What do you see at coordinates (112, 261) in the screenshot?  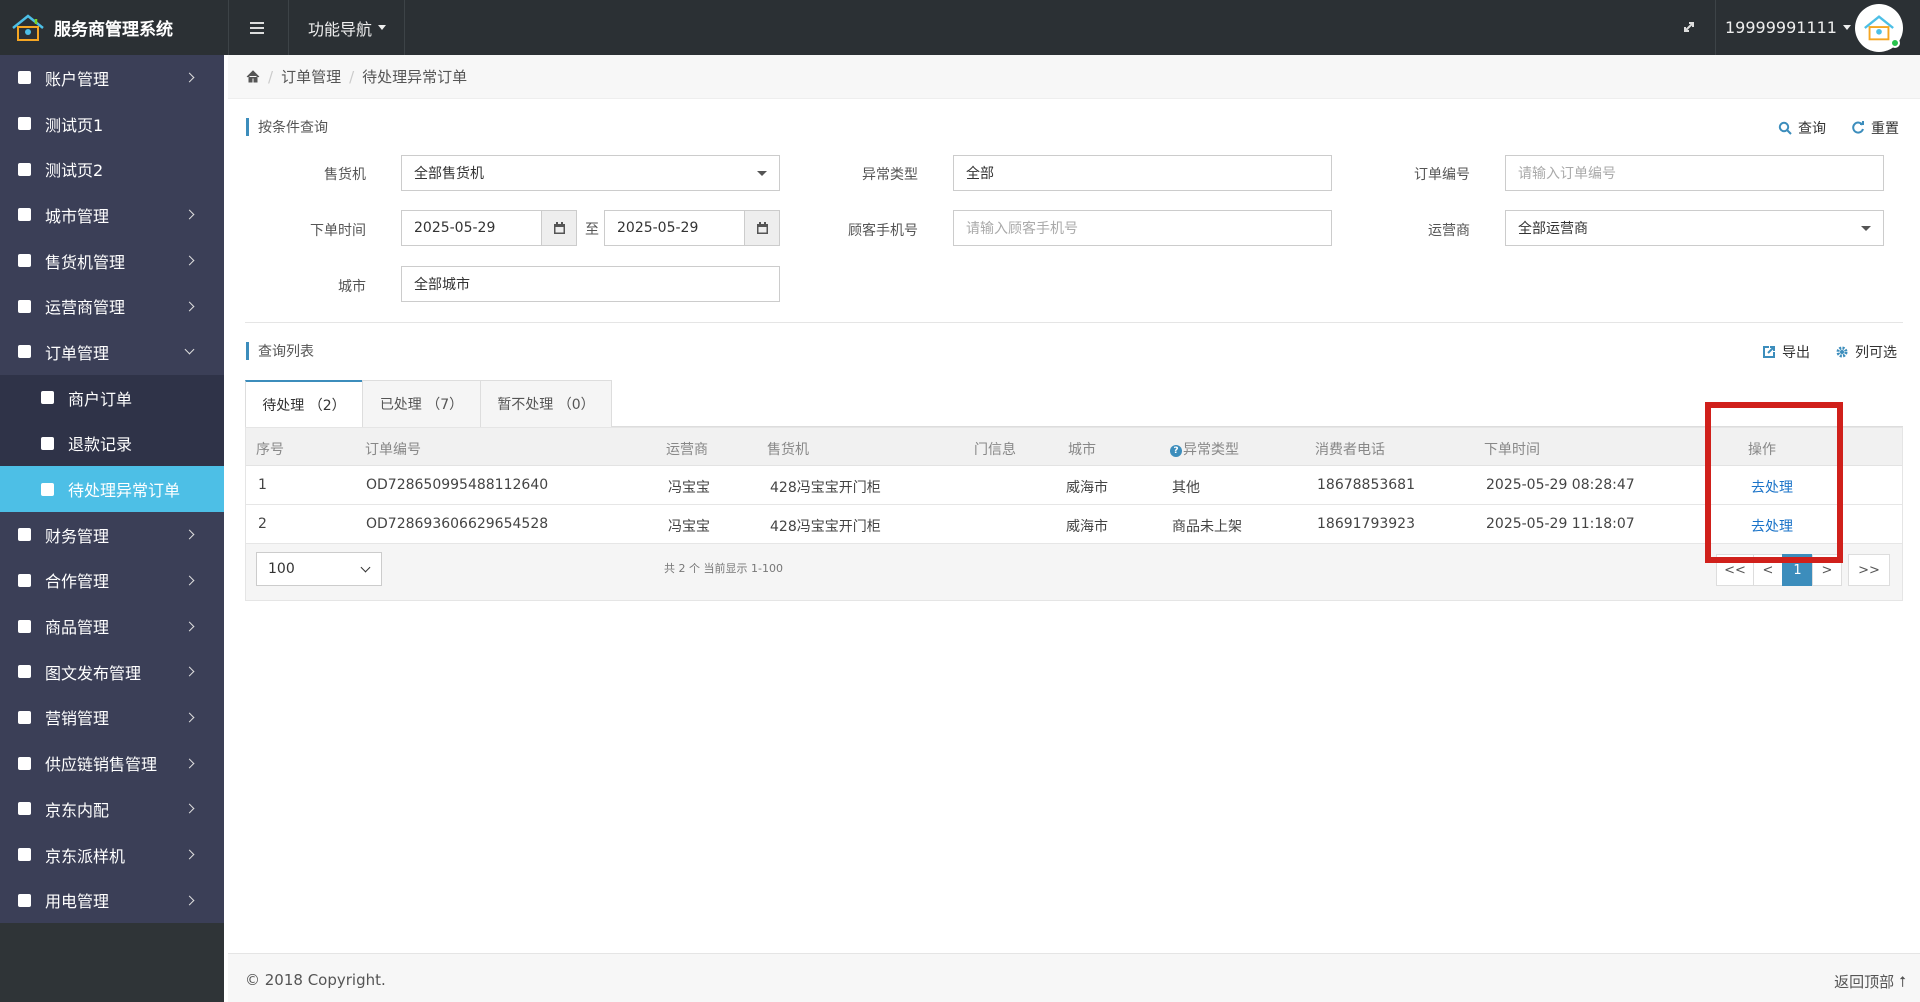 I see `sidebar-item: 售货机管理` at bounding box center [112, 261].